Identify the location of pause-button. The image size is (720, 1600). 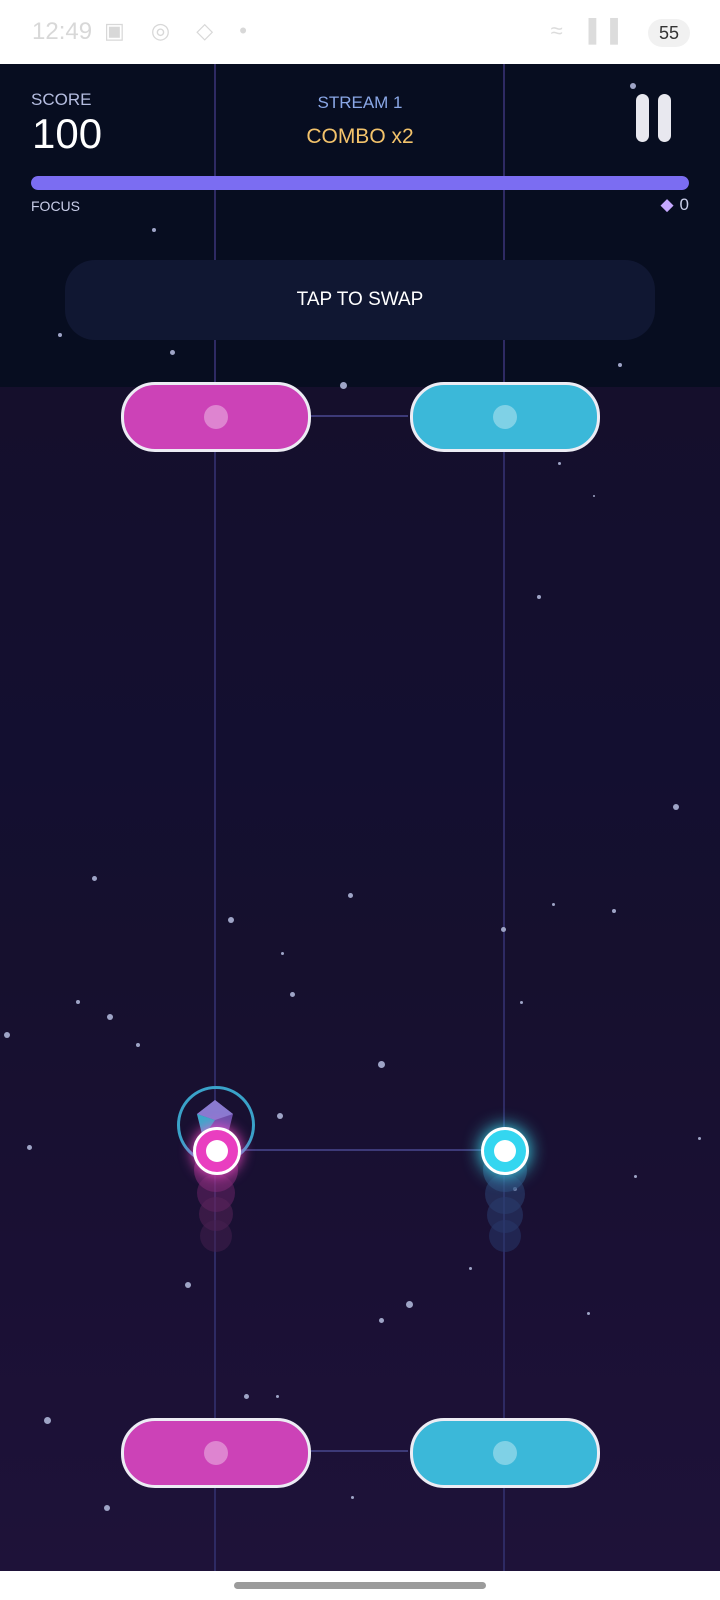
(653, 120).